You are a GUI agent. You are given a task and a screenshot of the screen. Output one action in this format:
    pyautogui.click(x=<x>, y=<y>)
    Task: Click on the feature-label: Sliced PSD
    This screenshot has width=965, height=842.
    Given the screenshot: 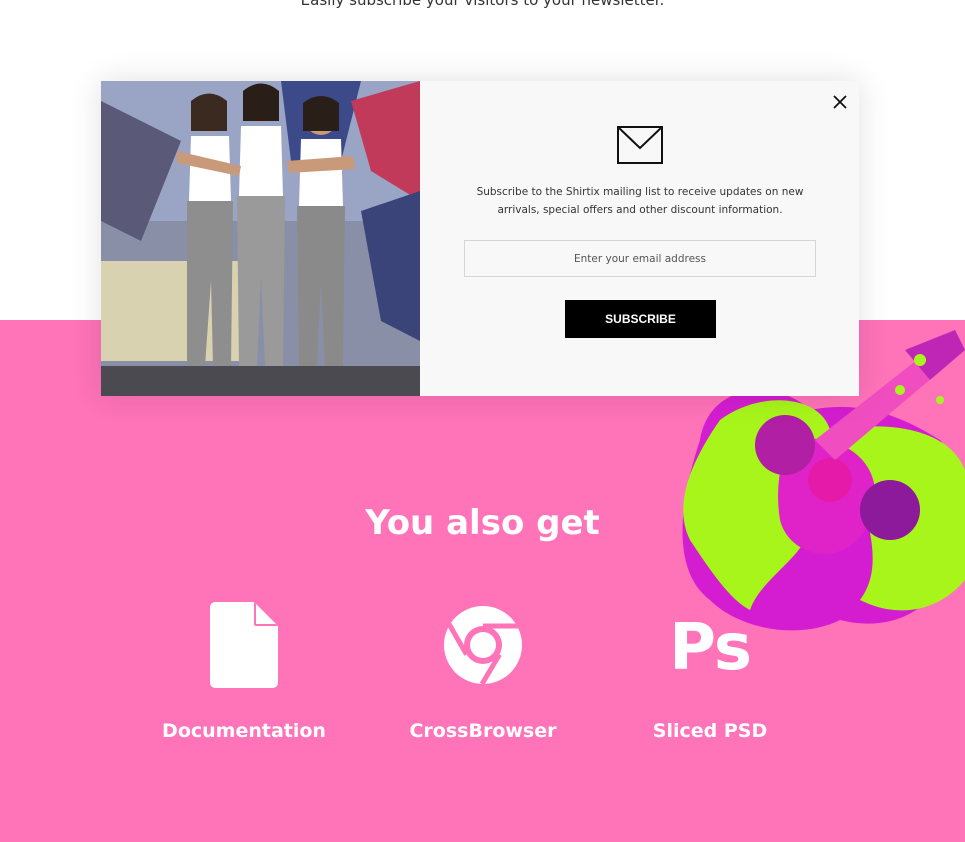 What is the action you would take?
    pyautogui.click(x=710, y=731)
    